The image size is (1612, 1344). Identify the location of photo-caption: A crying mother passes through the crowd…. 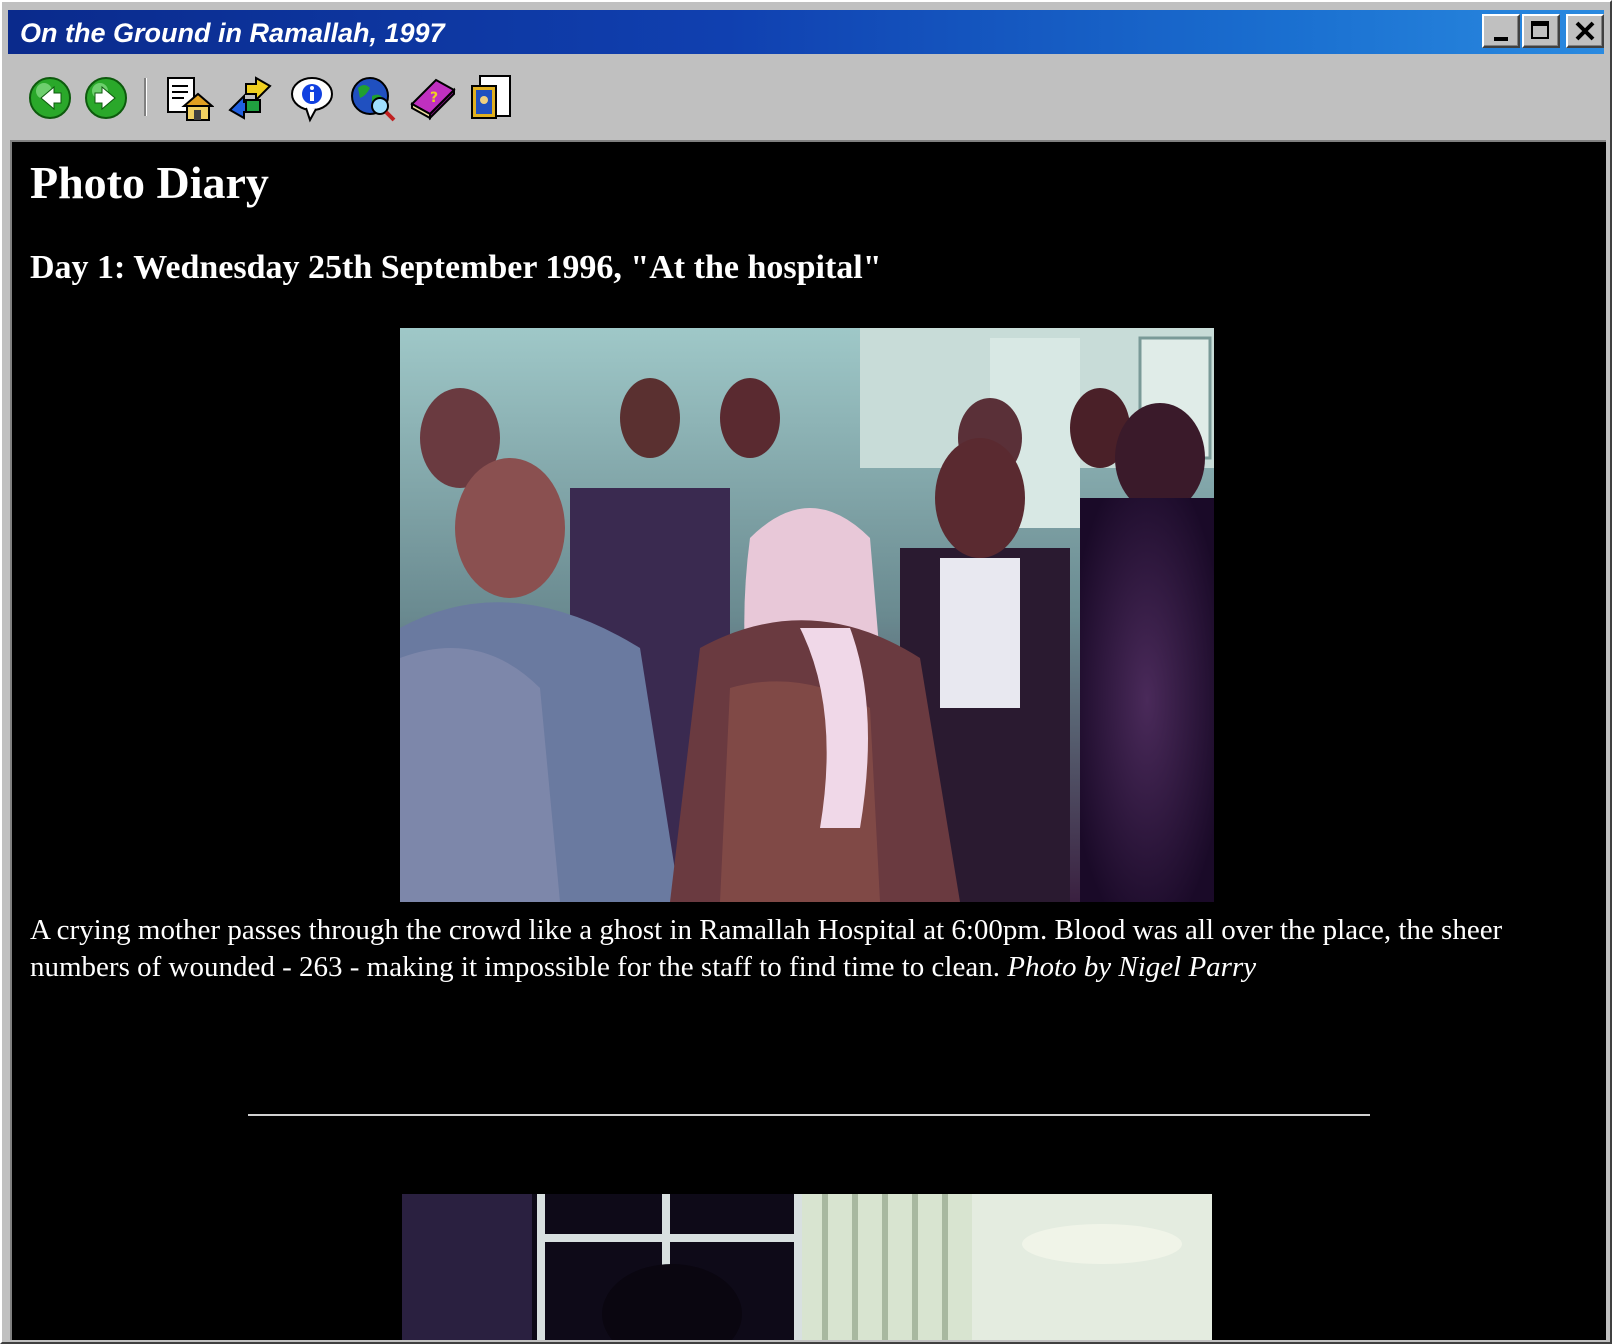
(810, 949).